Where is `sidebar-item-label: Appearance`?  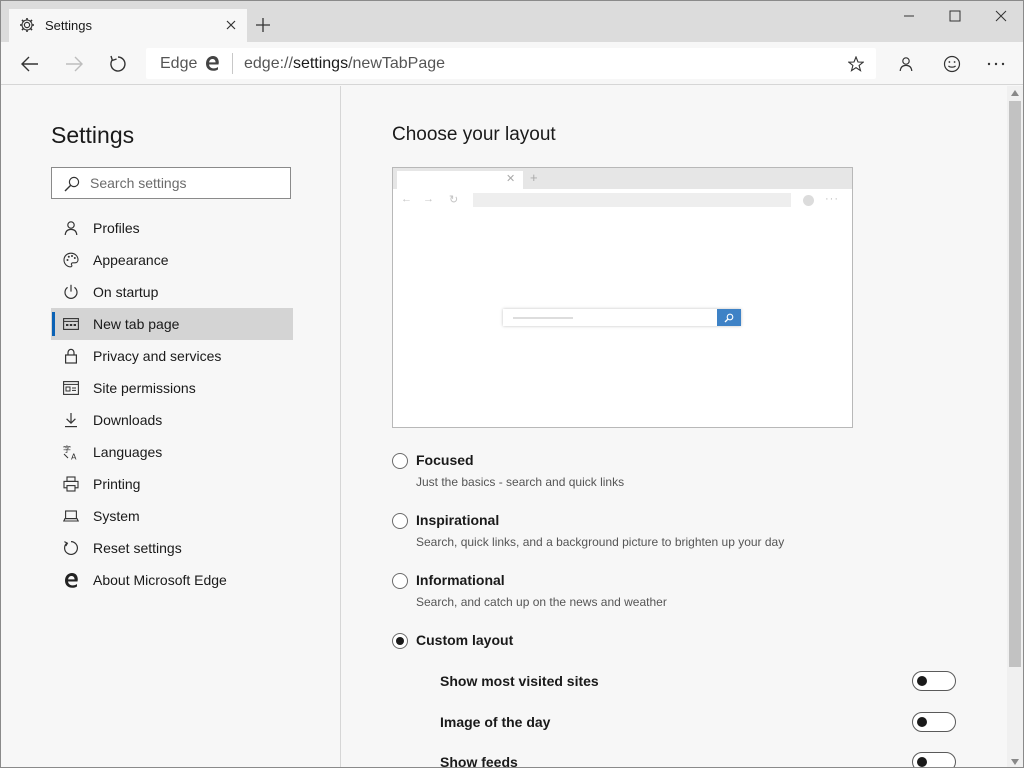 sidebar-item-label: Appearance is located at coordinates (131, 260).